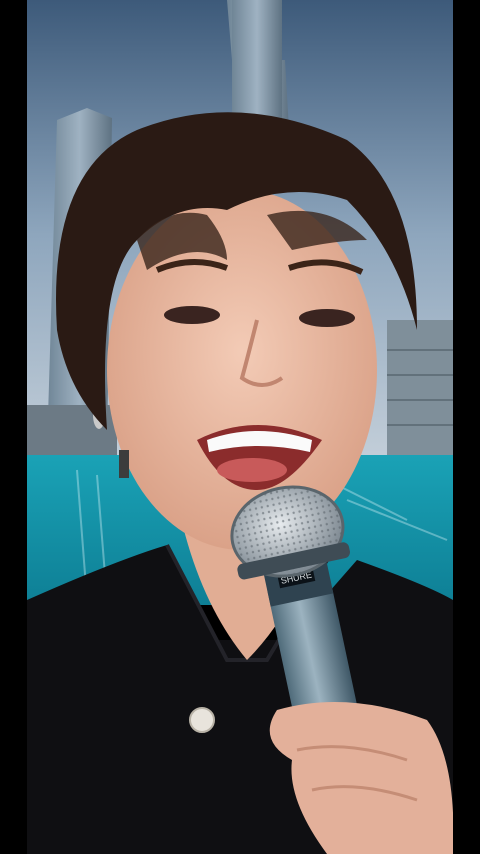 The image size is (480, 854). What do you see at coordinates (124, 464) in the screenshot?
I see `earring-dangle` at bounding box center [124, 464].